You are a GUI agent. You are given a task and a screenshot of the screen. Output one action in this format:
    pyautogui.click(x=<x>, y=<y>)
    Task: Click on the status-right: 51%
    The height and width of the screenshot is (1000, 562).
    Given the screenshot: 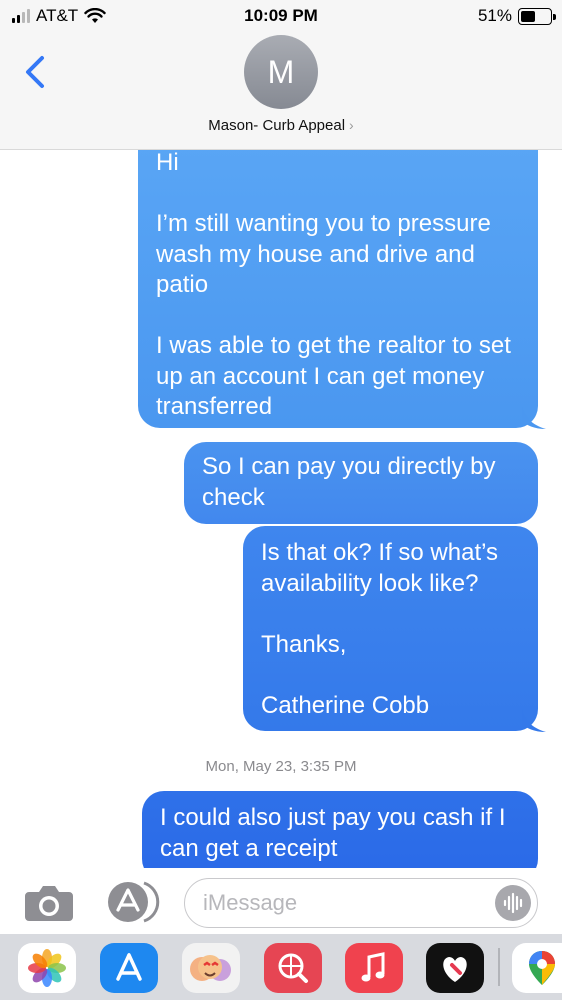 What is the action you would take?
    pyautogui.click(x=516, y=16)
    